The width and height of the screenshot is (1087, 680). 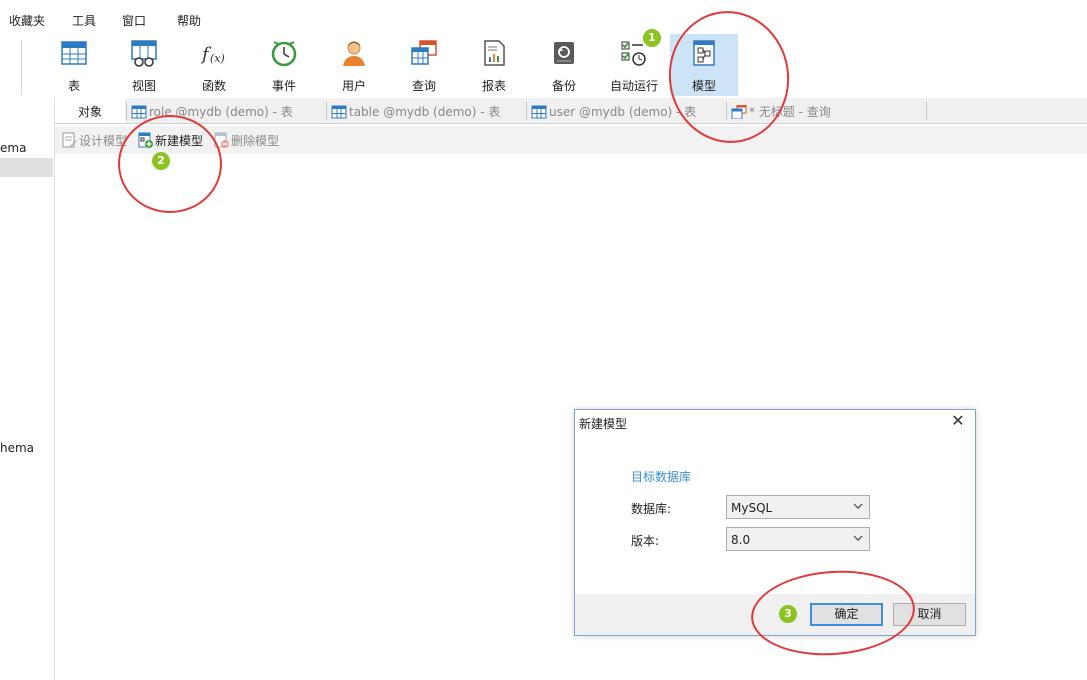 I want to click on close-icon: ✕, so click(x=958, y=421).